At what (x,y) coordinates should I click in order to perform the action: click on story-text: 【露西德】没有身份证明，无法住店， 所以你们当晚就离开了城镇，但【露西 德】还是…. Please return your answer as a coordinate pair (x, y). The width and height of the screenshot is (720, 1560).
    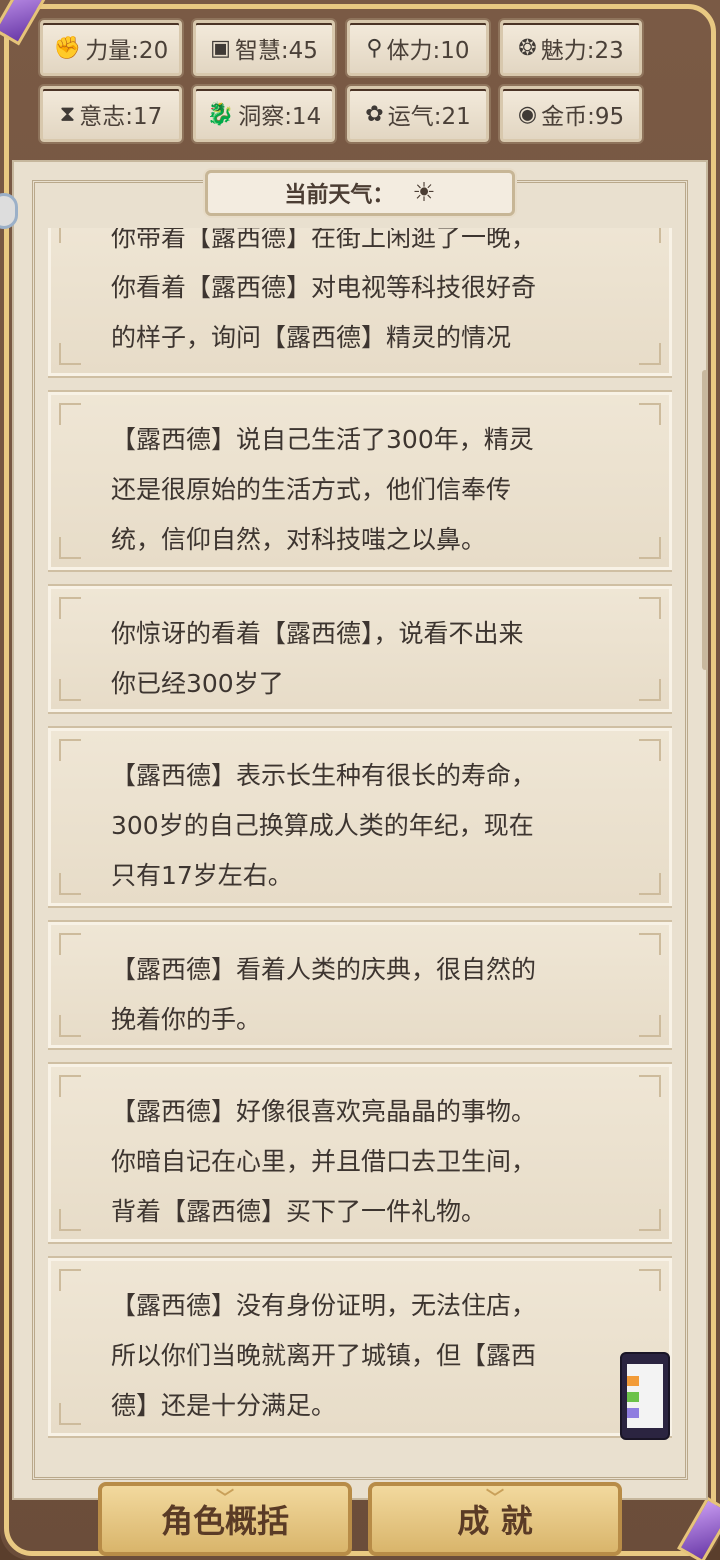
    Looking at the image, I should click on (324, 1355).